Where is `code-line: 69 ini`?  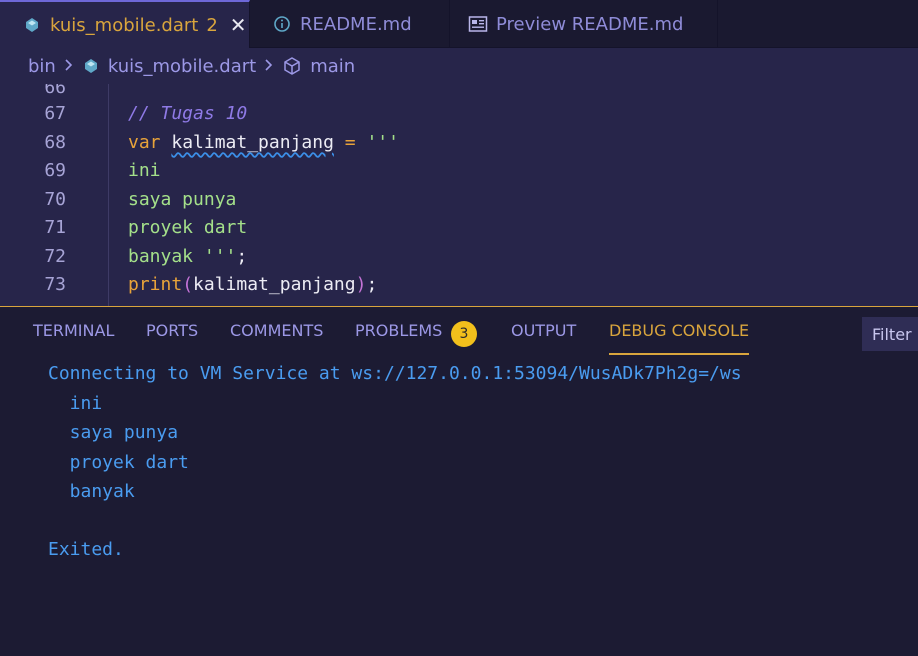 code-line: 69 ini is located at coordinates (459, 170).